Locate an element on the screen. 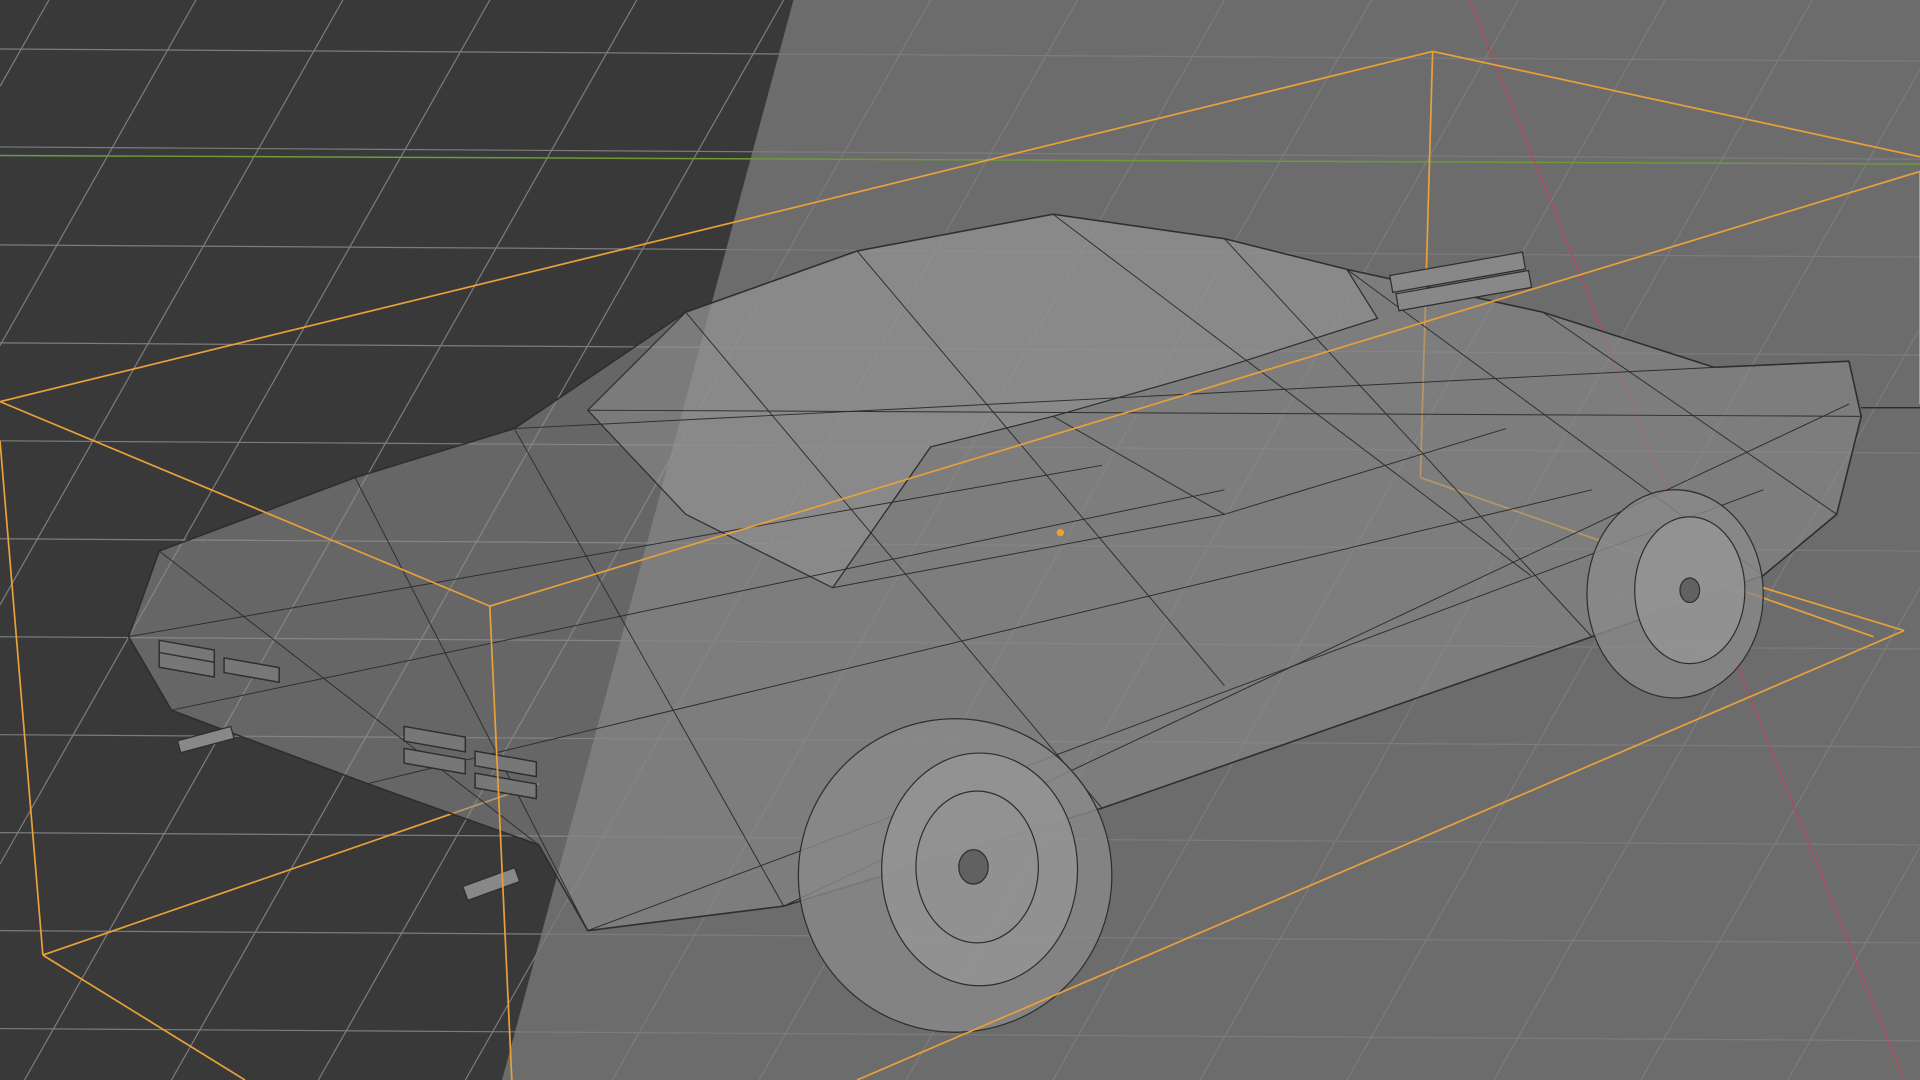 This screenshot has height=1080, width=1920. rear-wheel is located at coordinates (1675, 594).